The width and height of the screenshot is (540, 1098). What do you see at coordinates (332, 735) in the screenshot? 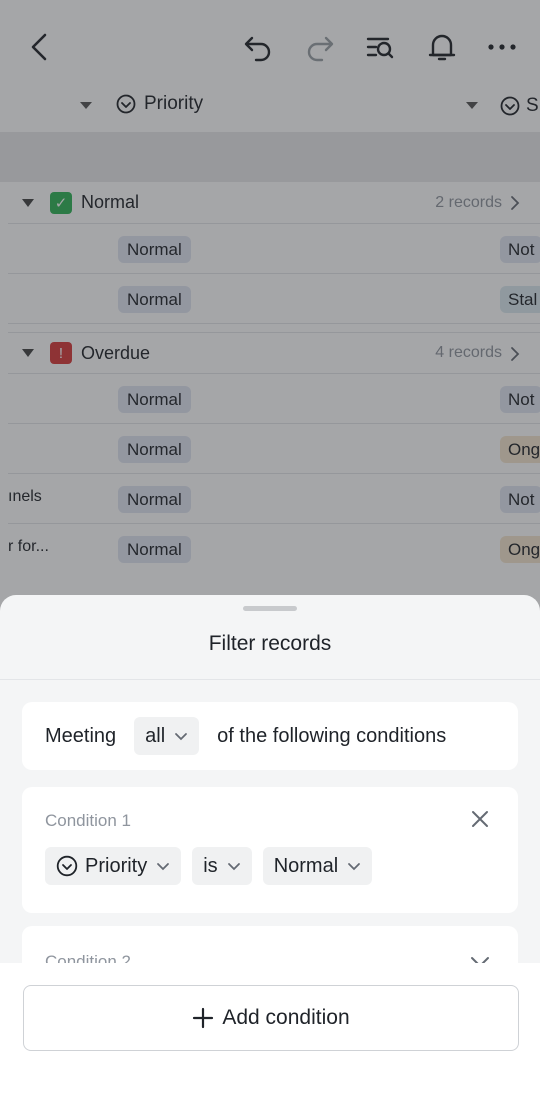
I see `meeting-suffix: of the following conditions` at bounding box center [332, 735].